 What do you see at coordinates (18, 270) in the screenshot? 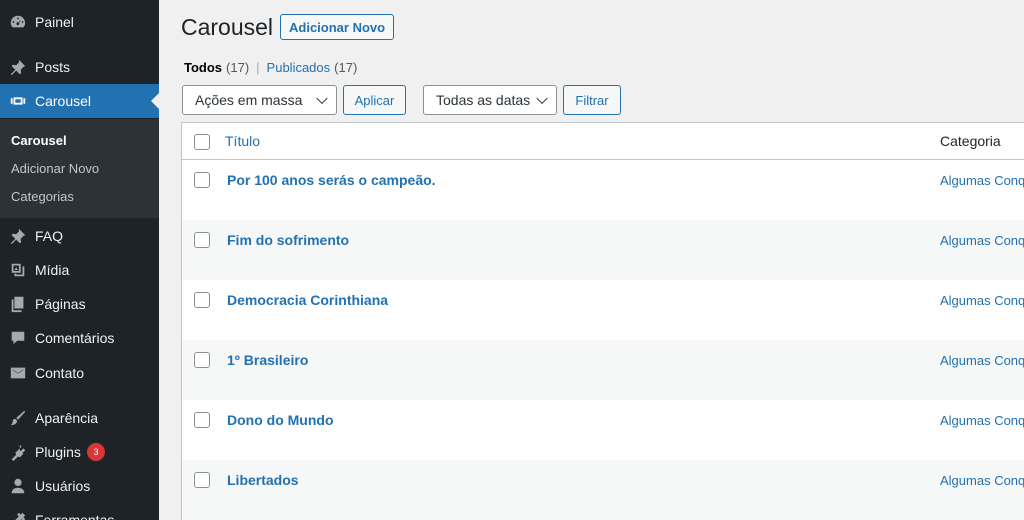
I see `media-icon` at bounding box center [18, 270].